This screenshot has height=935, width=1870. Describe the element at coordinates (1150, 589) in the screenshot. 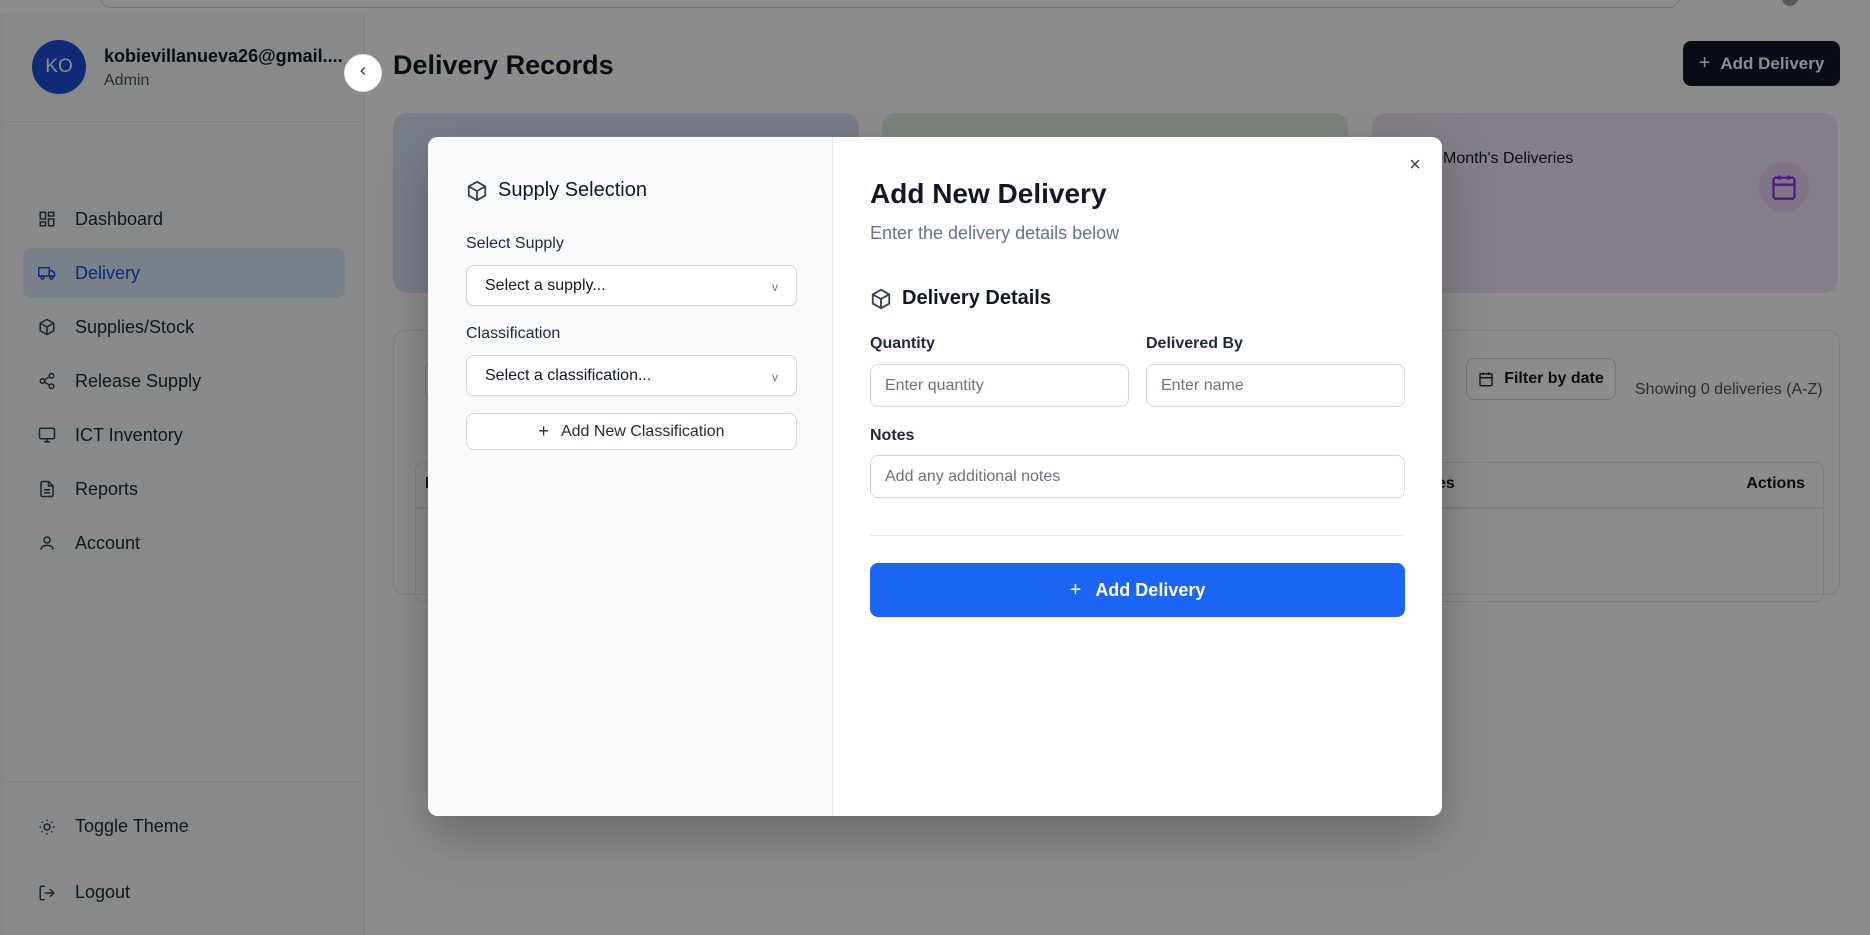

I see `submit-label: Add Delivery` at that location.